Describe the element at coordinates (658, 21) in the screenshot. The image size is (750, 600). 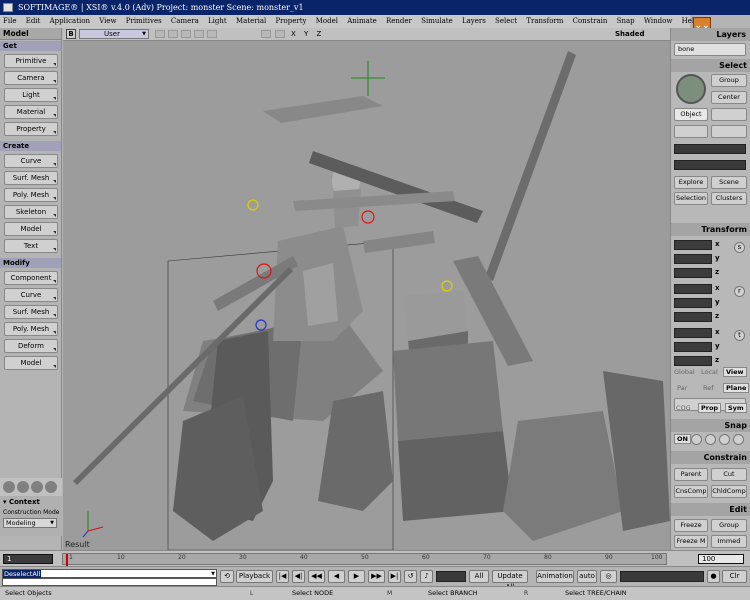
I see `menu-window: Window` at that location.